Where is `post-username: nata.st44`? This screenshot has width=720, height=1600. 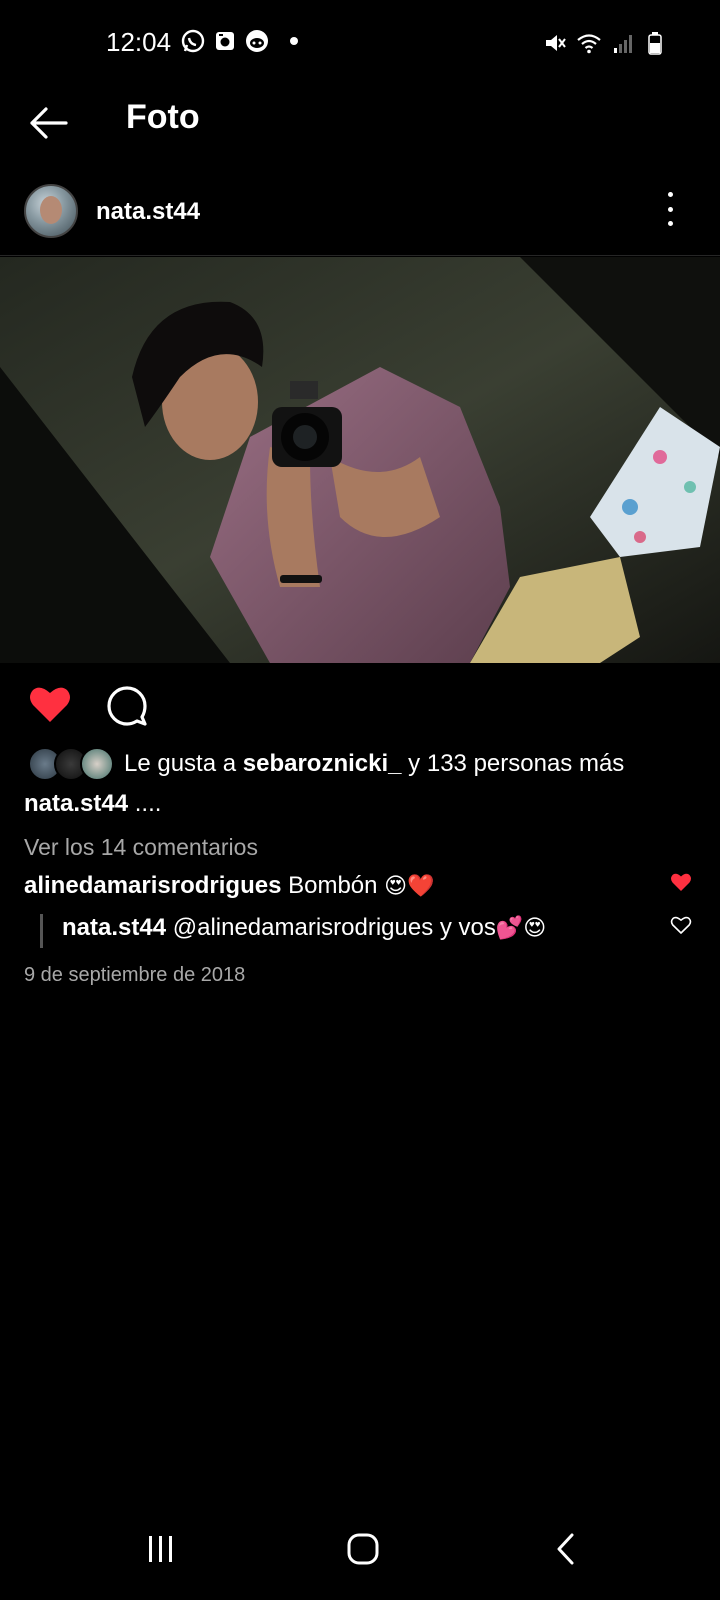 post-username: nata.st44 is located at coordinates (148, 212).